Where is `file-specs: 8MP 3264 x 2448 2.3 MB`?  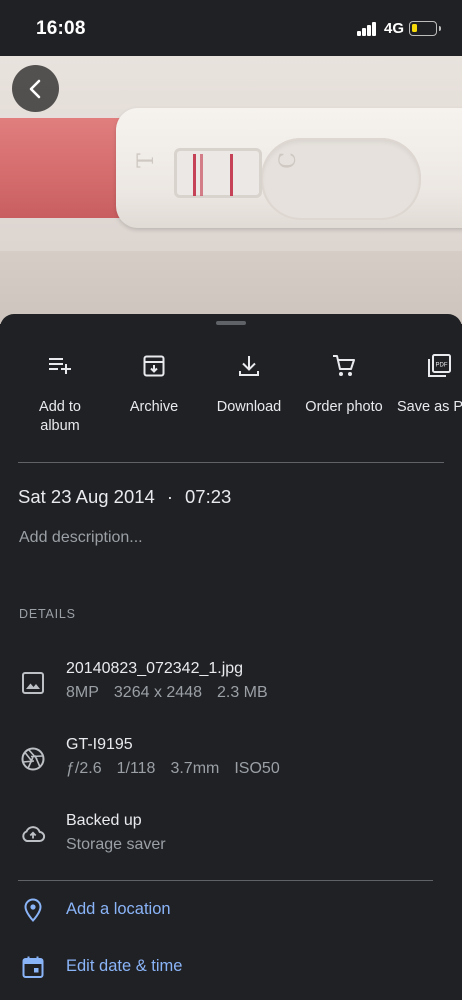
file-specs: 8MP 3264 x 2448 2.3 MB is located at coordinates (174, 693).